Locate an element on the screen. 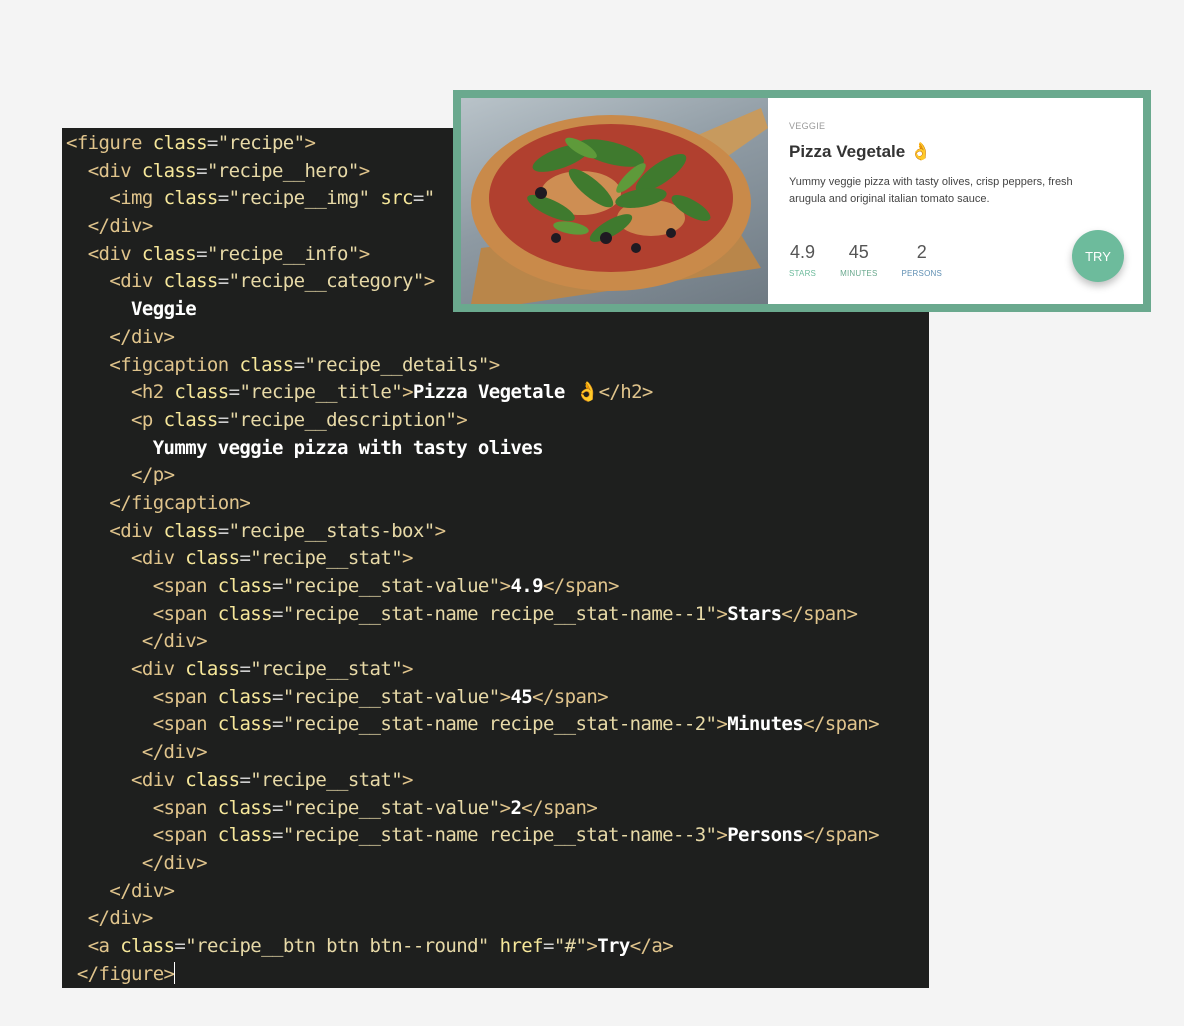 This screenshot has height=1026, width=1184. code-token: </h2> is located at coordinates (626, 392).